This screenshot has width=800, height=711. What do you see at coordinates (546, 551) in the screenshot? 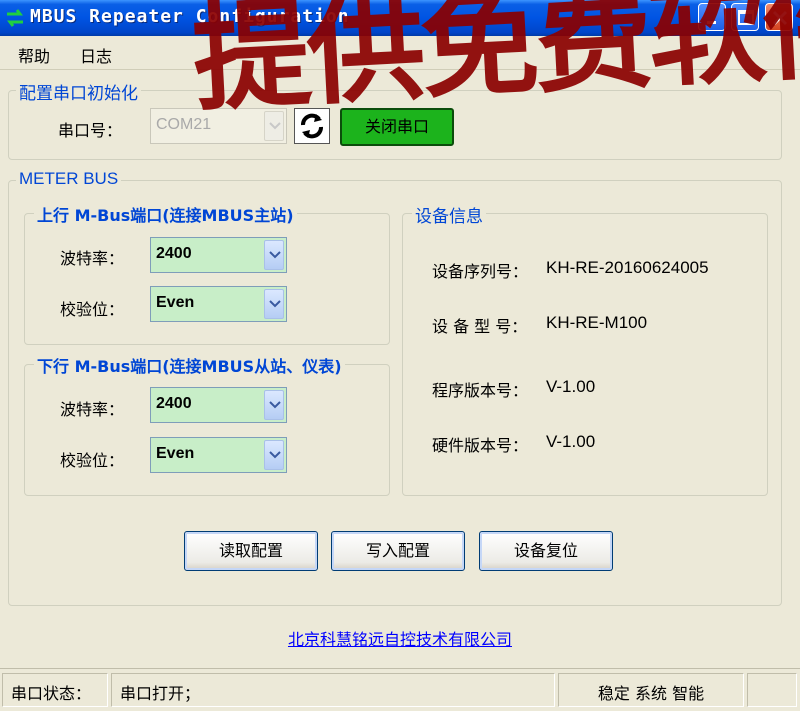
I see `device-reset-button: 设备复位` at bounding box center [546, 551].